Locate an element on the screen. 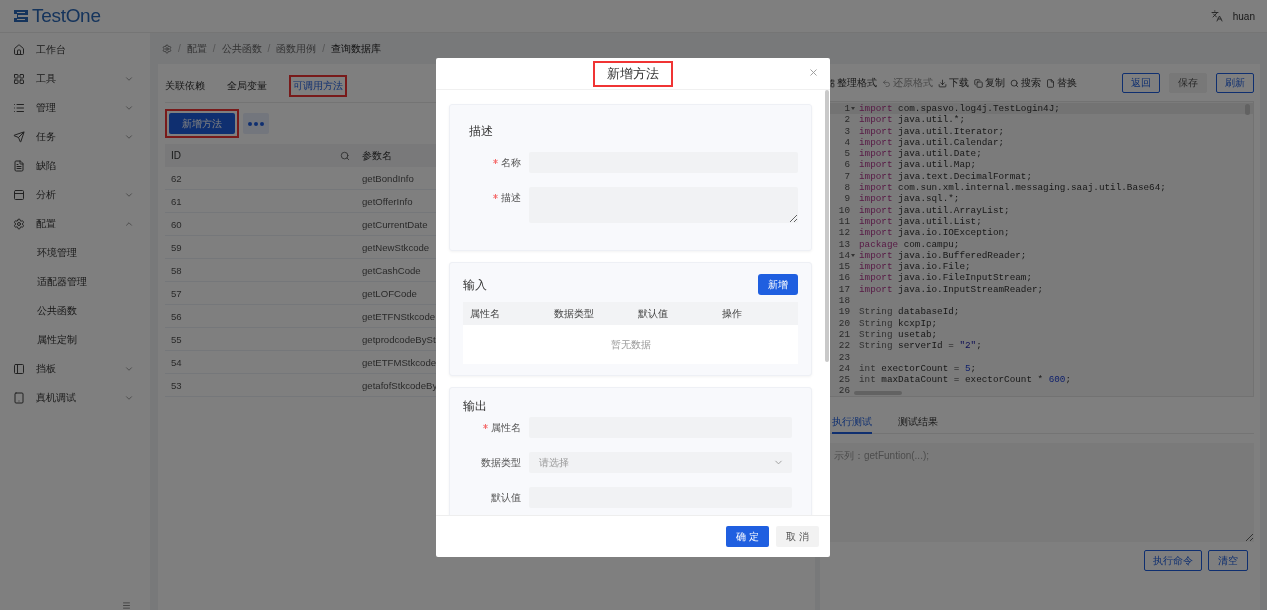 This screenshot has width=1267, height=610. toolbar-button: 搜索 is located at coordinates (1025, 83).